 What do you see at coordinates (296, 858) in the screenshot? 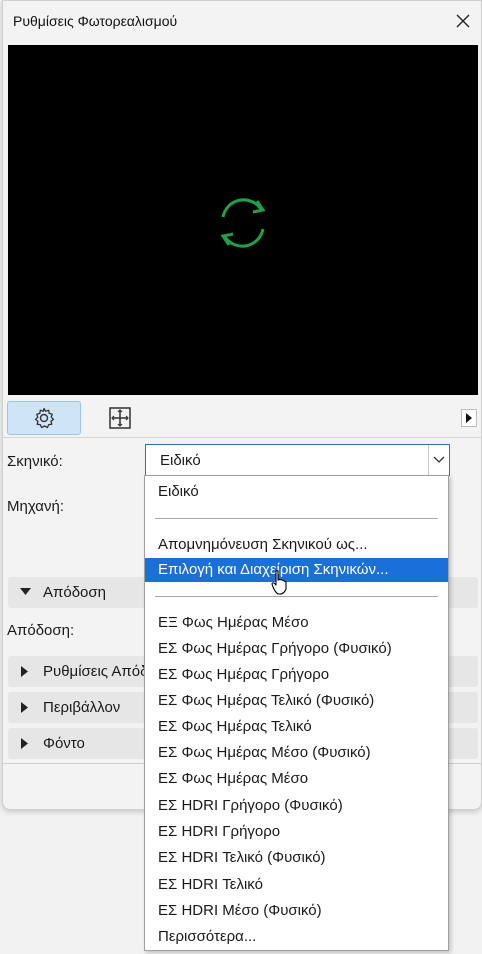
I see `dropdown-item-preset: ΕΣ HDRI Τελικό (Φυσικό)` at bounding box center [296, 858].